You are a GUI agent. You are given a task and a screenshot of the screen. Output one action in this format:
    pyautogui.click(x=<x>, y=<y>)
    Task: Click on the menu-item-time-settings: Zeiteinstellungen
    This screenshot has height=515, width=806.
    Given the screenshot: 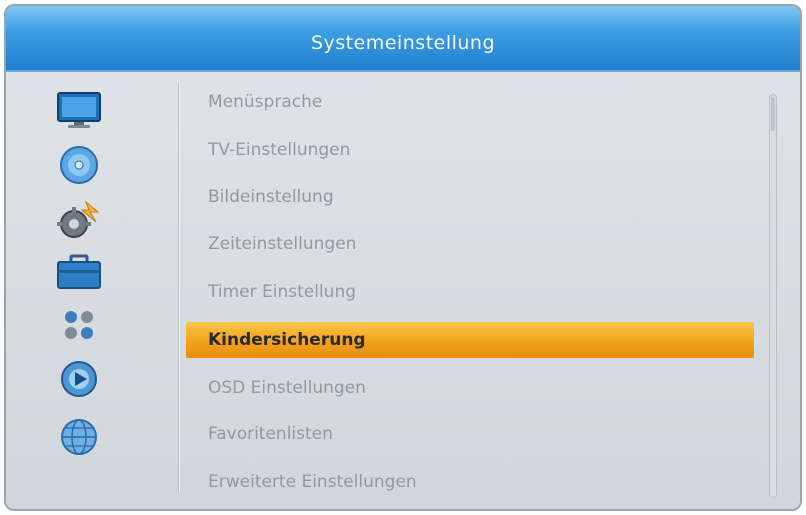 What is the action you would take?
    pyautogui.click(x=470, y=244)
    